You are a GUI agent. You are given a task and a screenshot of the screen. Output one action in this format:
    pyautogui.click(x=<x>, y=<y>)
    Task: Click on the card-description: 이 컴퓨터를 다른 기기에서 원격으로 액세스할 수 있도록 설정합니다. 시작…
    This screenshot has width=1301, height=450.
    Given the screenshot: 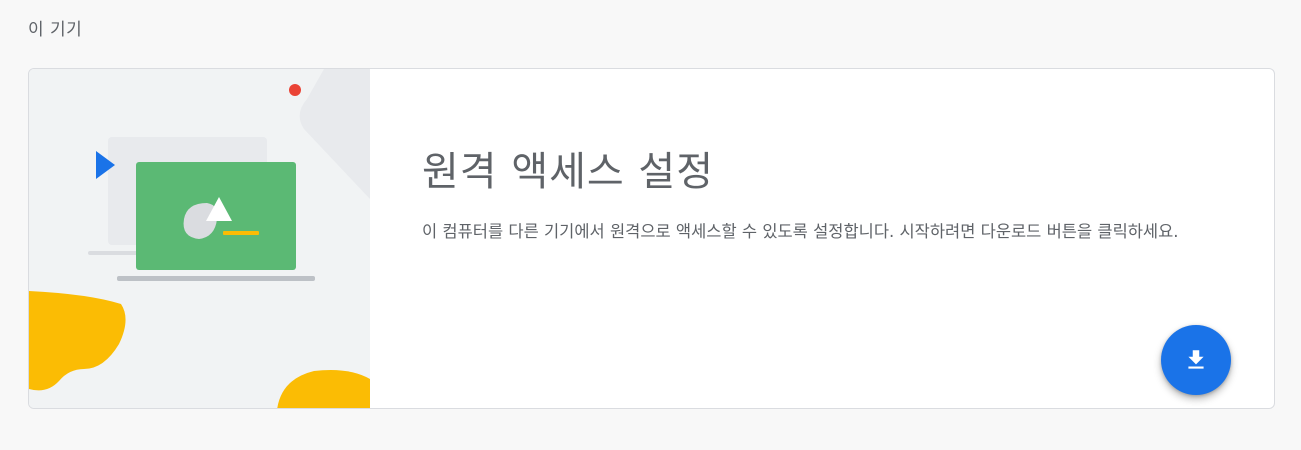 What is the action you would take?
    pyautogui.click(x=800, y=231)
    